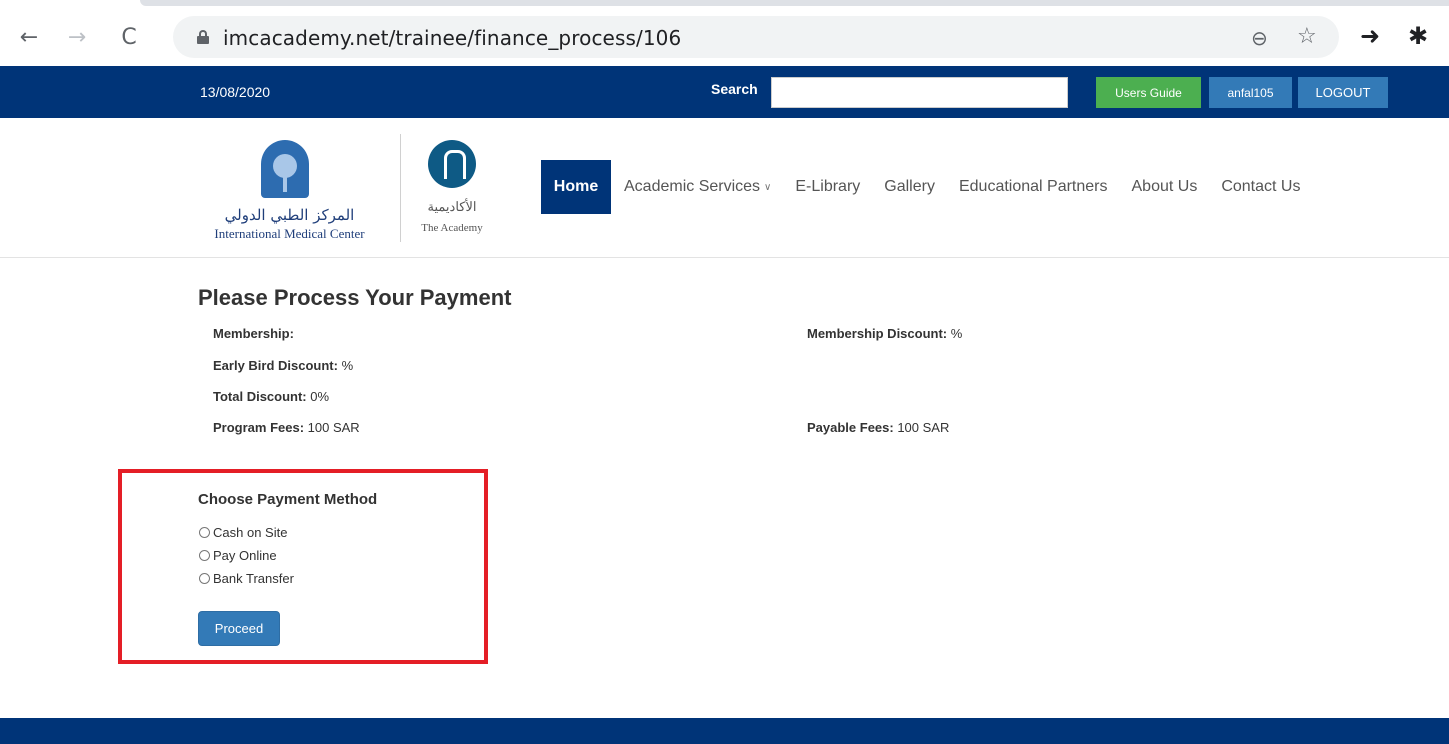 This screenshot has width=1449, height=744. I want to click on logout-button: LOGOUT, so click(1343, 92).